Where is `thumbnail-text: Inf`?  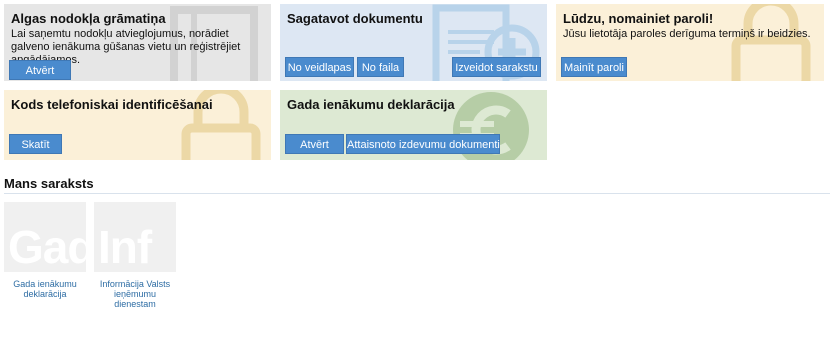
thumbnail-text: Inf is located at coordinates (125, 246).